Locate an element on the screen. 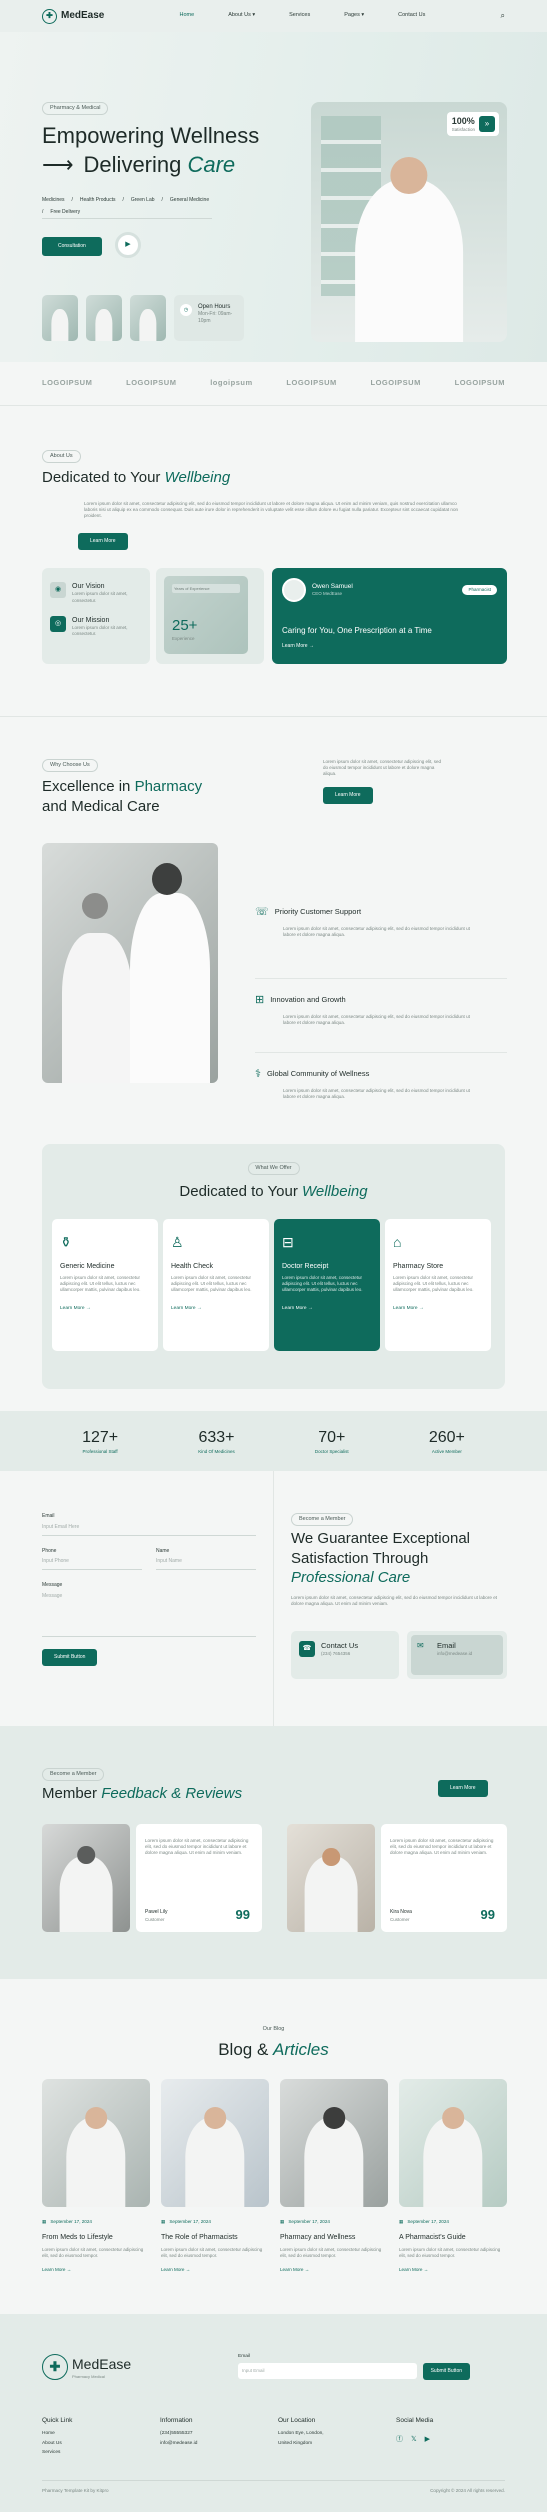 This screenshot has height=2512, width=547. message-field: Message is located at coordinates (149, 1613).